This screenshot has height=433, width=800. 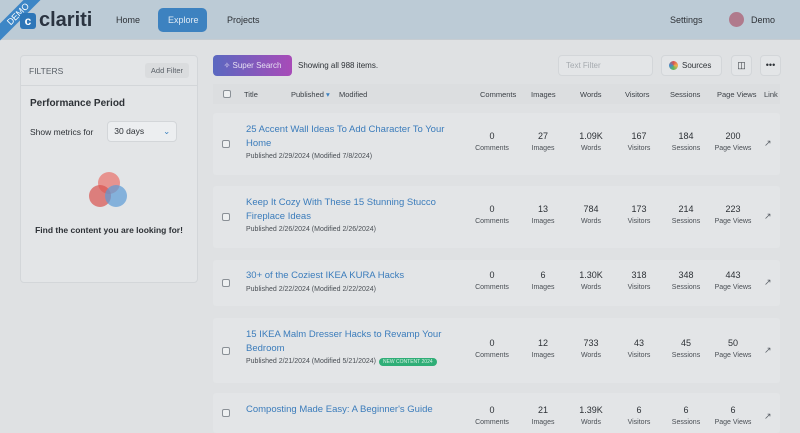 What do you see at coordinates (542, 209) in the screenshot?
I see `images-value: 13` at bounding box center [542, 209].